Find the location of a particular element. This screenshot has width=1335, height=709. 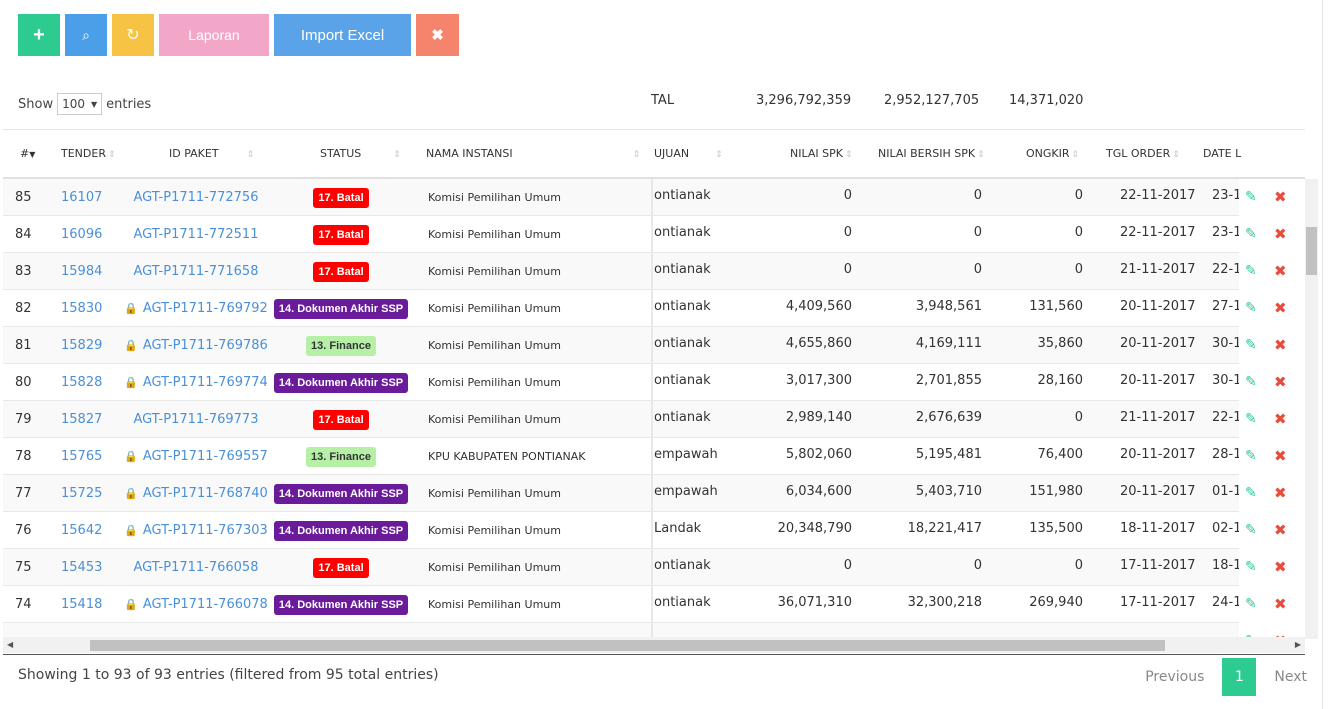

tender-link: 16096 is located at coordinates (81, 234).